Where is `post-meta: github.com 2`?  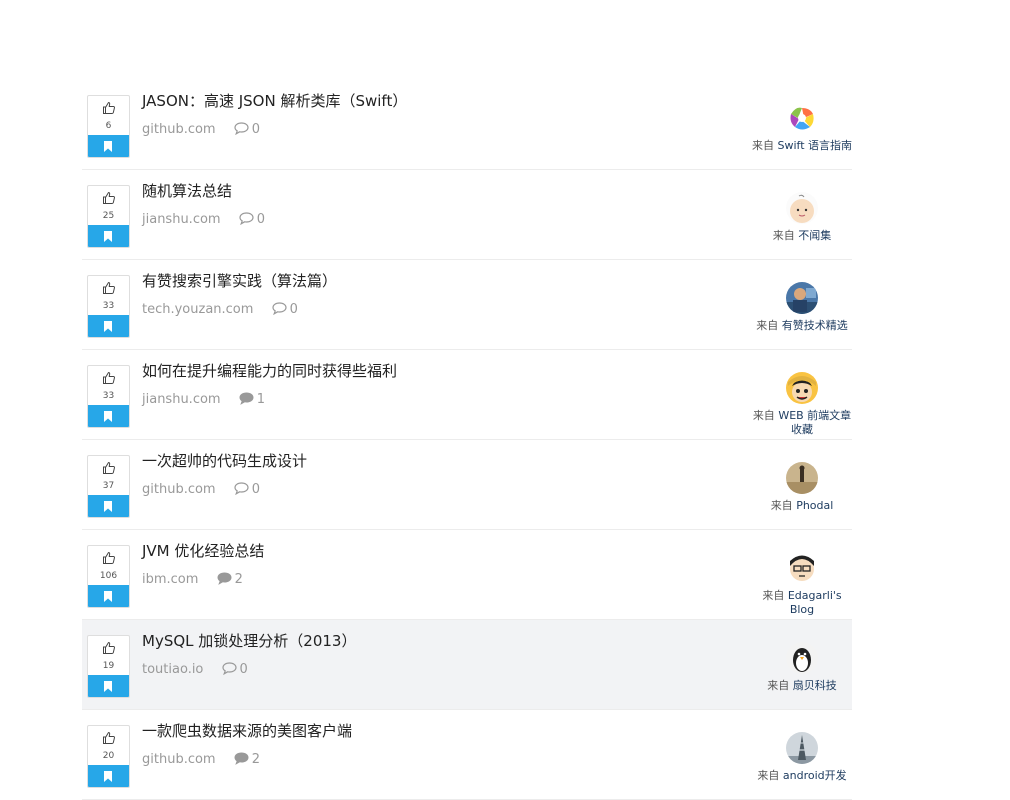 post-meta: github.com 2 is located at coordinates (201, 760).